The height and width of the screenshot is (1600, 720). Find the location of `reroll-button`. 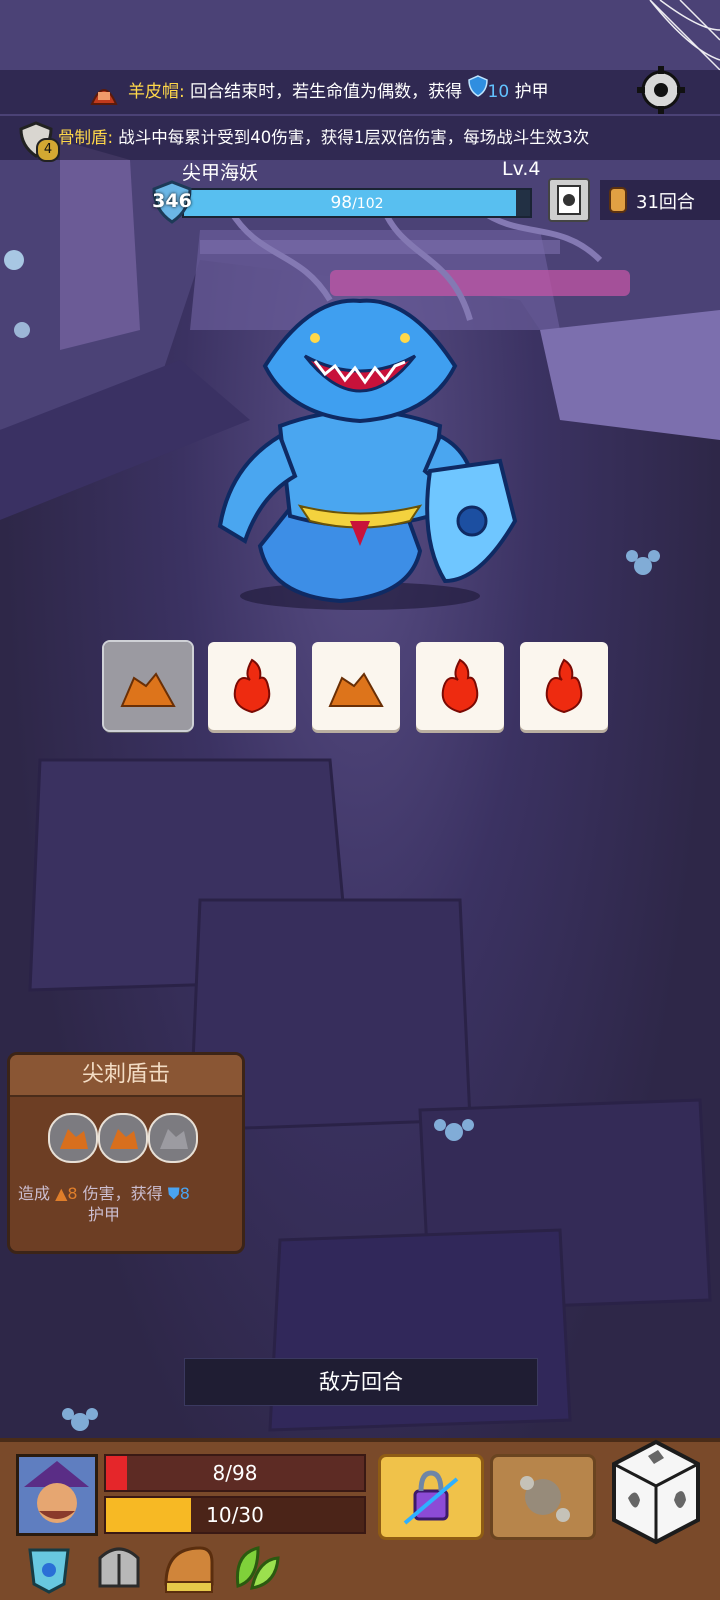

reroll-button is located at coordinates (543, 1497).